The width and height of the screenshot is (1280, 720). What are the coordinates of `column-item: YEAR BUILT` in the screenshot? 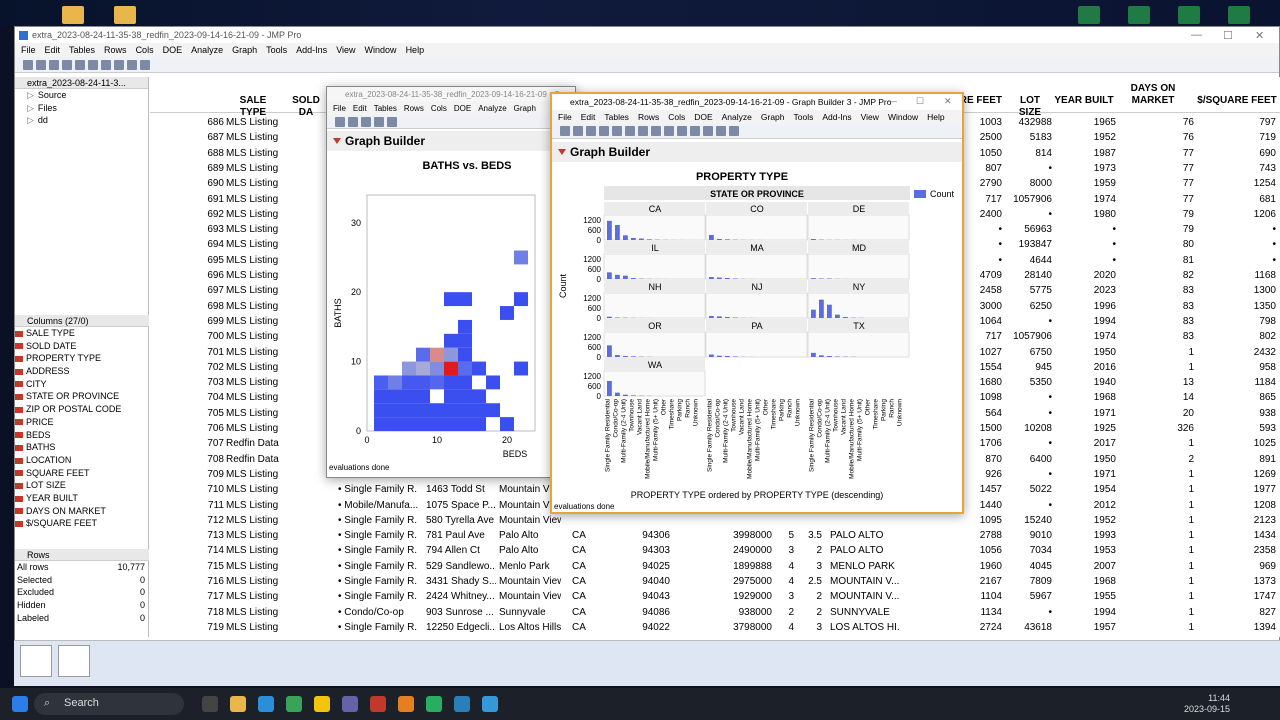 It's located at (82, 498).